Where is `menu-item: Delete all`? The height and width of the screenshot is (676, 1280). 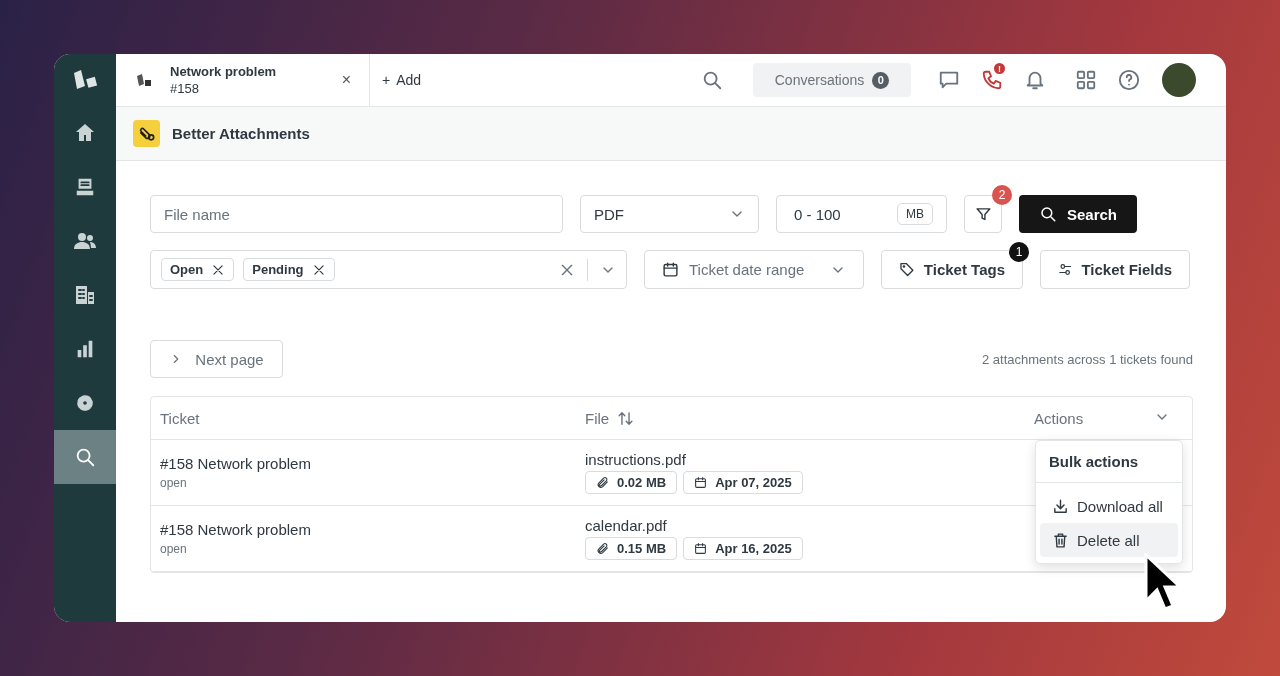 menu-item: Delete all is located at coordinates (1109, 540).